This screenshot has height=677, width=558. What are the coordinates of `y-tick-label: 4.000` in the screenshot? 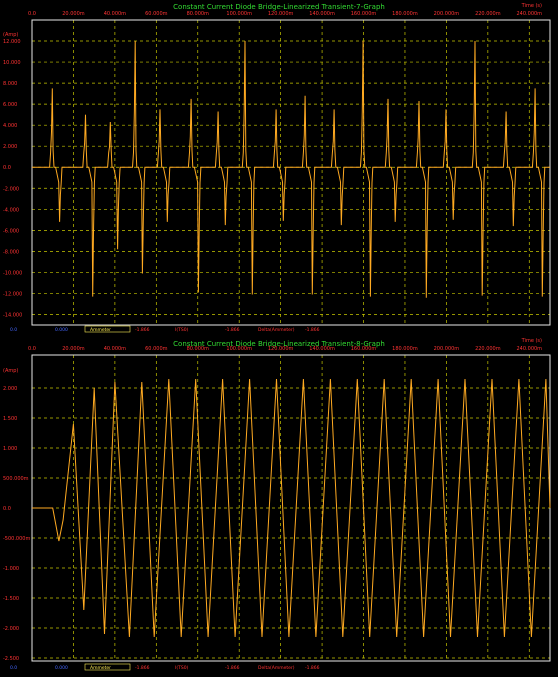 It's located at (10, 126).